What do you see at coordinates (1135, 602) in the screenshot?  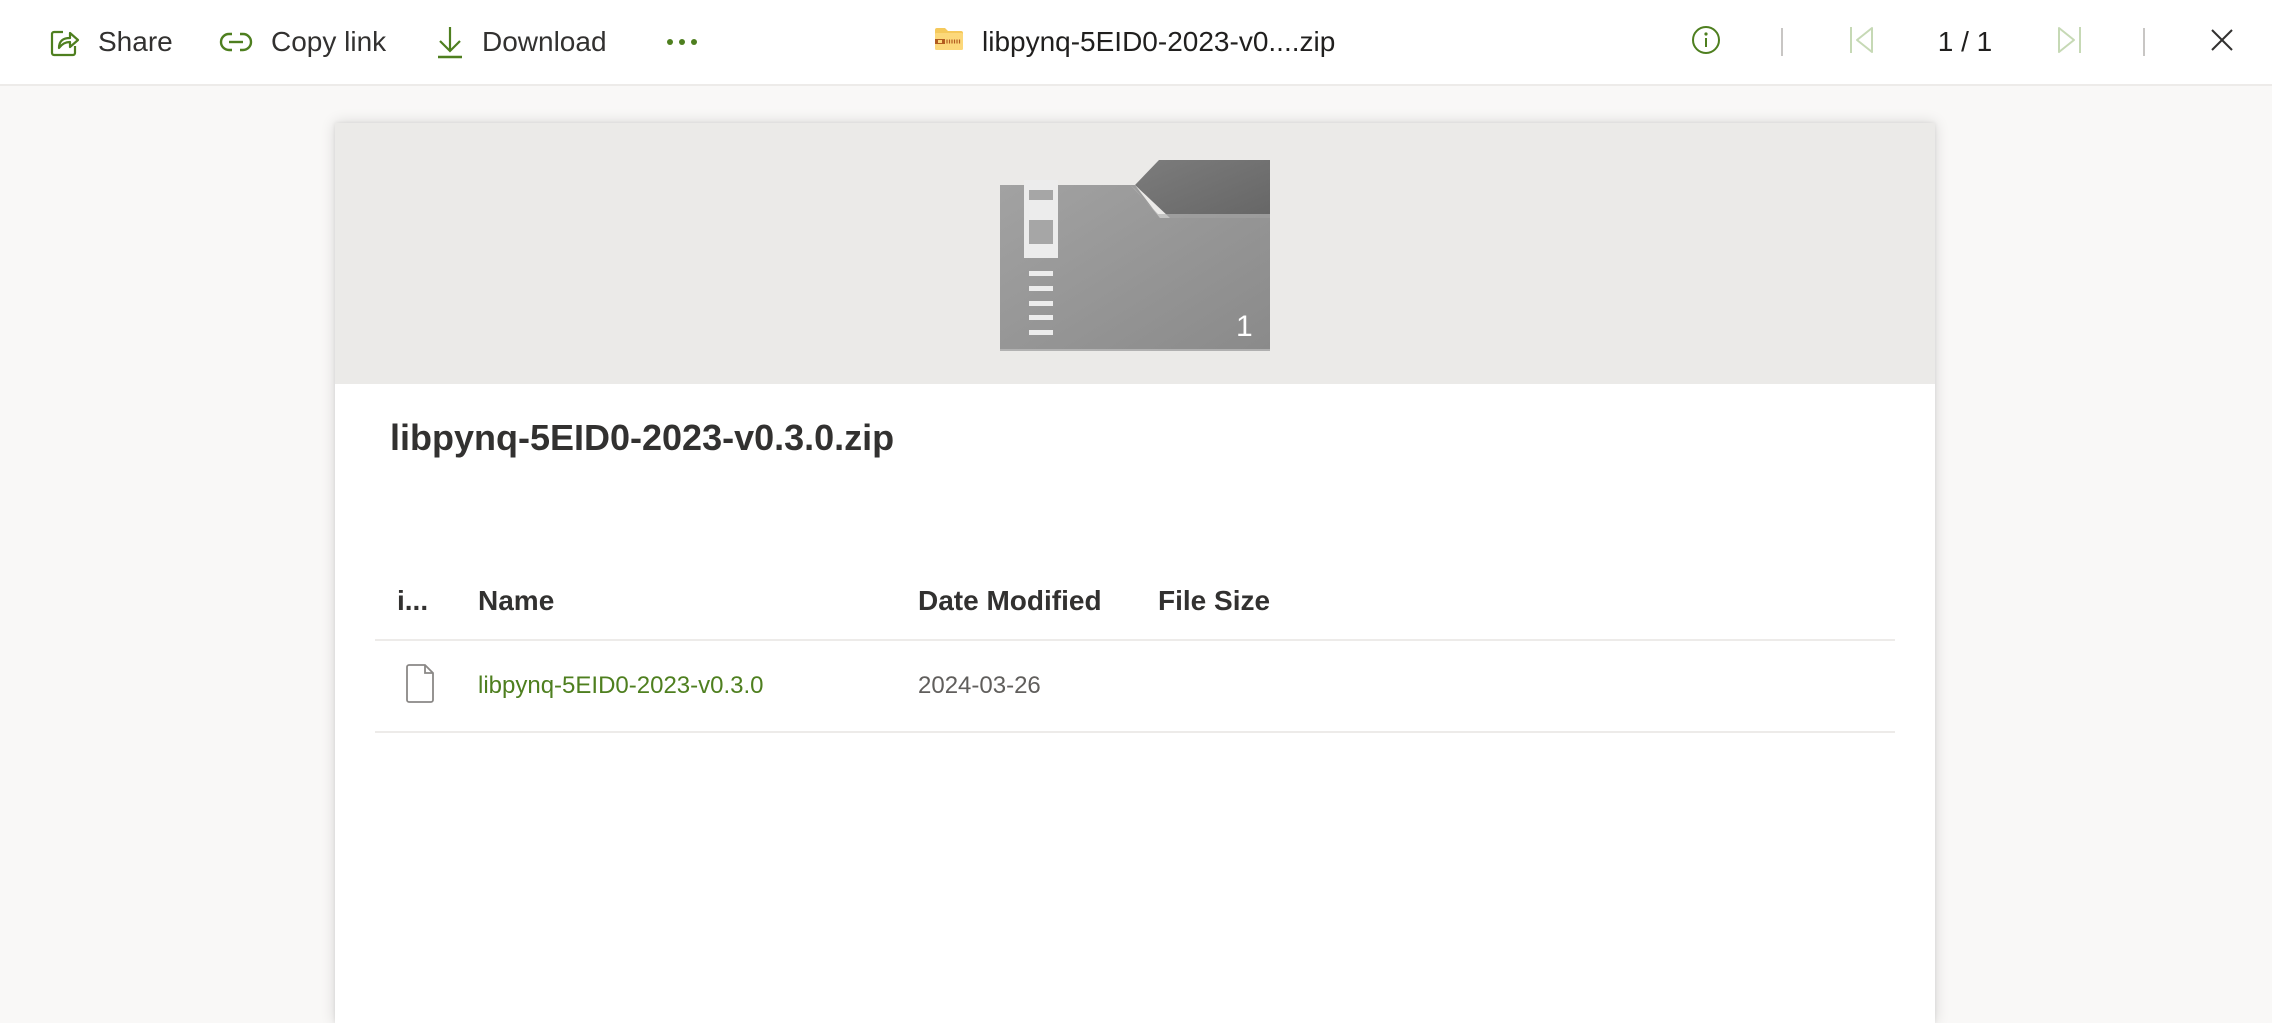 I see `table-header: i... Name Date Modified File Size` at bounding box center [1135, 602].